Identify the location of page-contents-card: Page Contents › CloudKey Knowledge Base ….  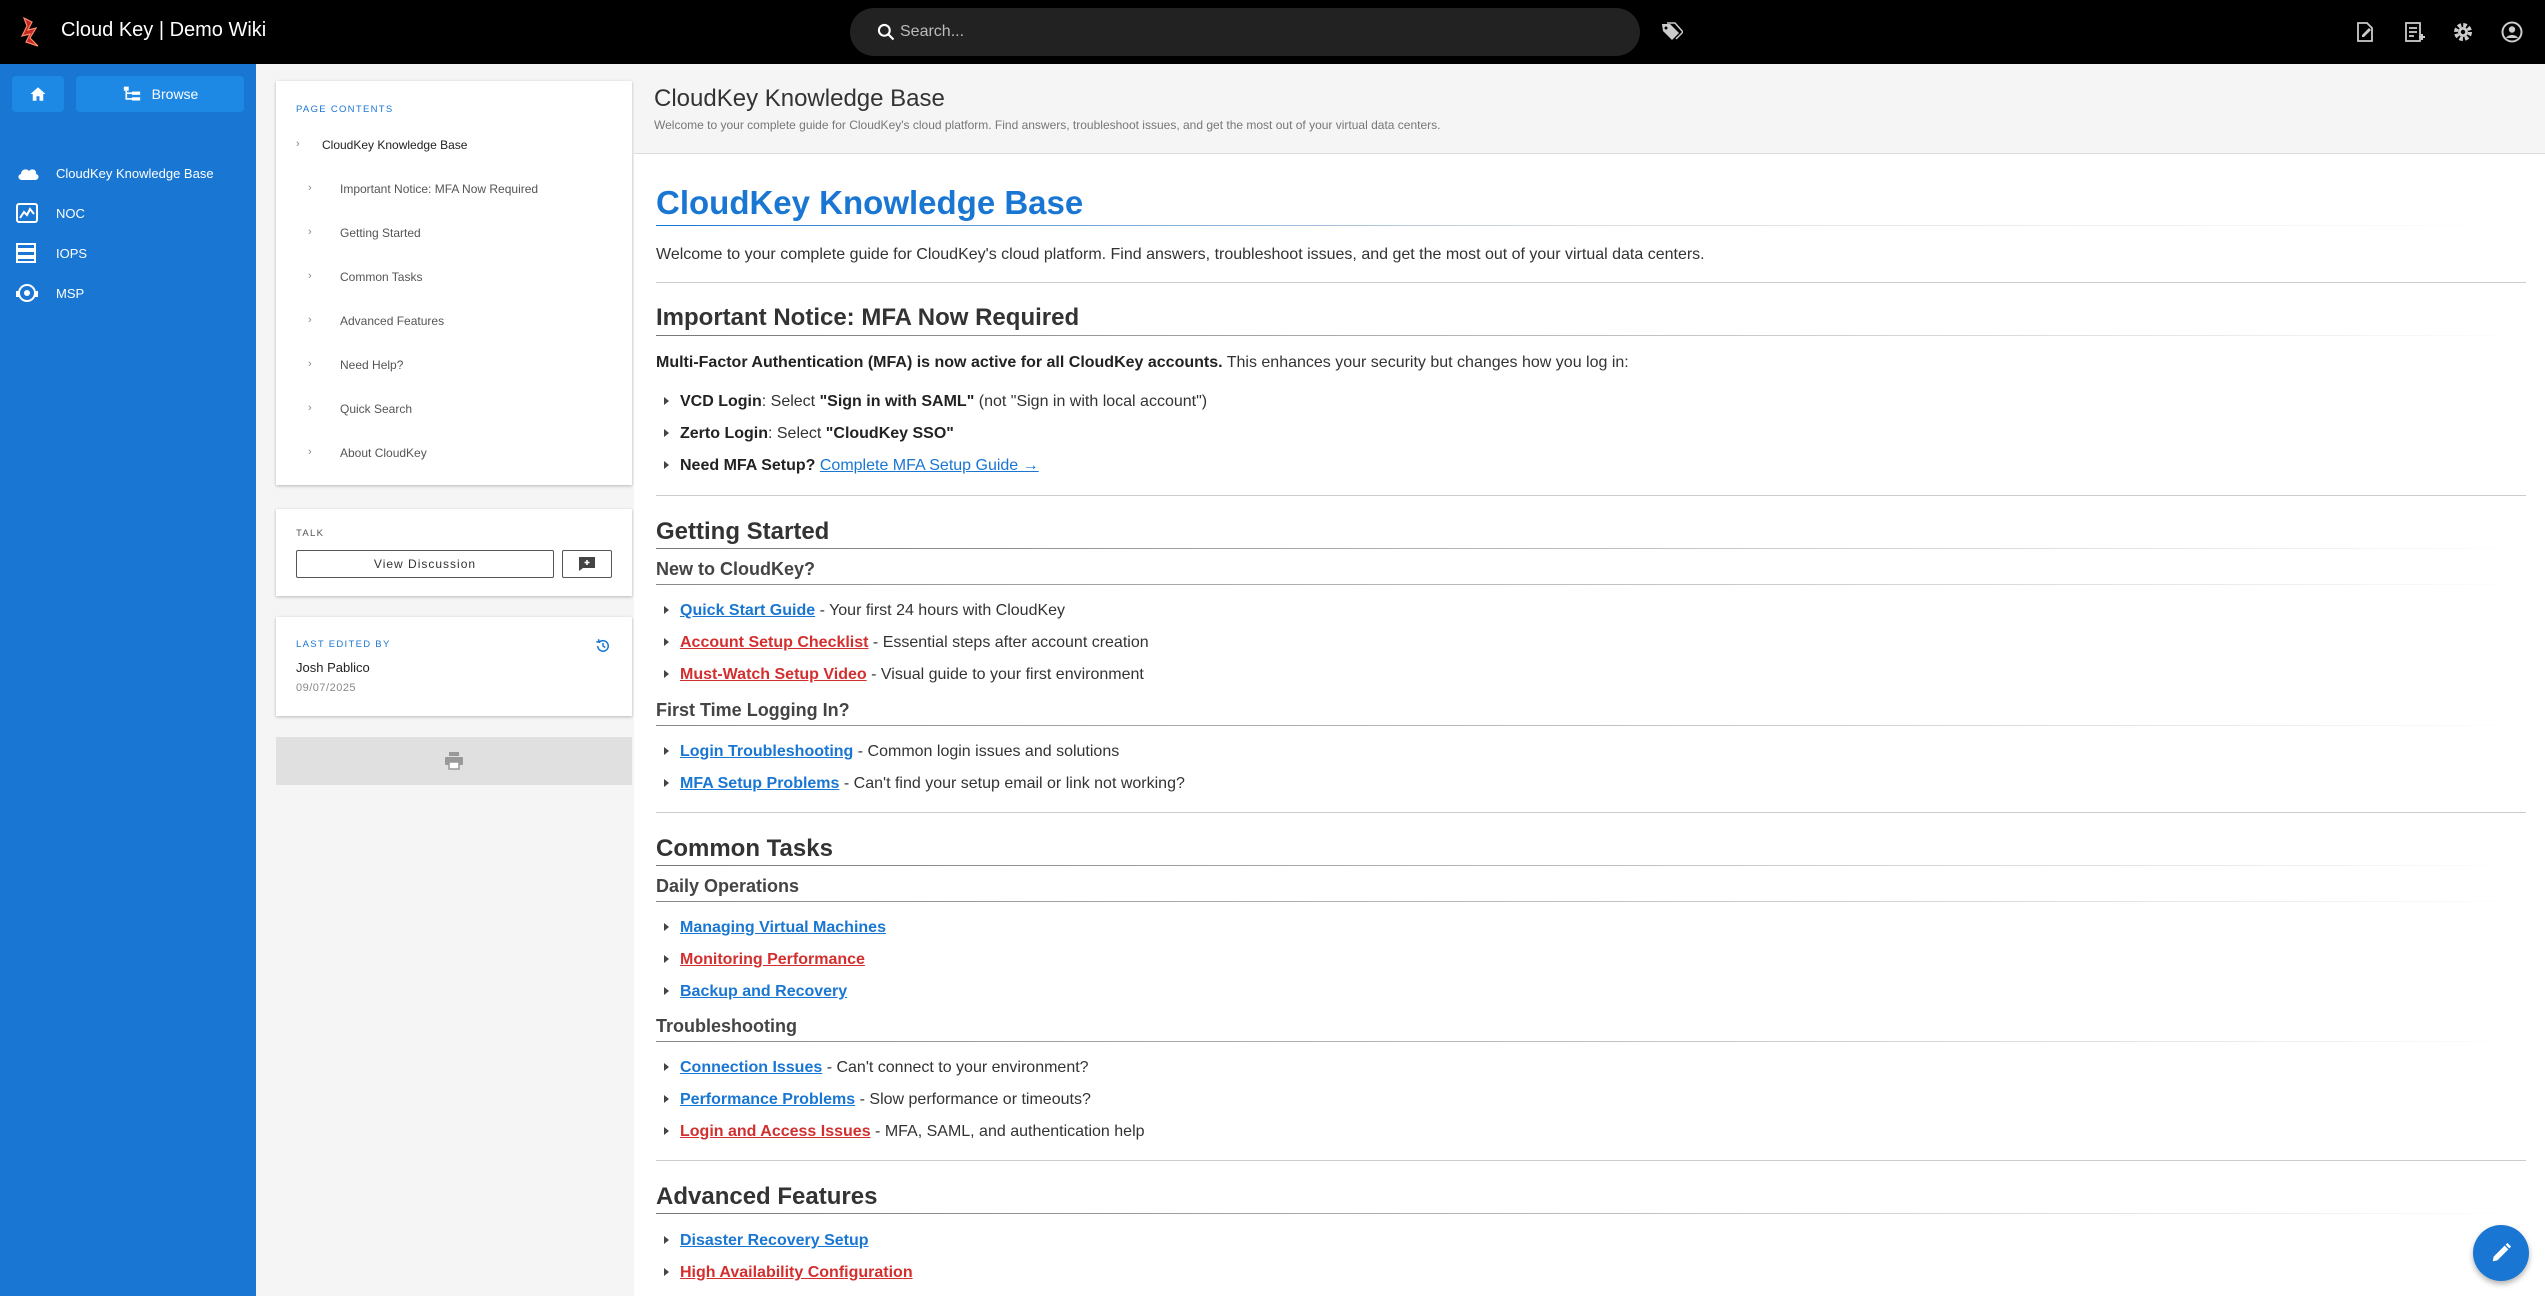
(454, 283).